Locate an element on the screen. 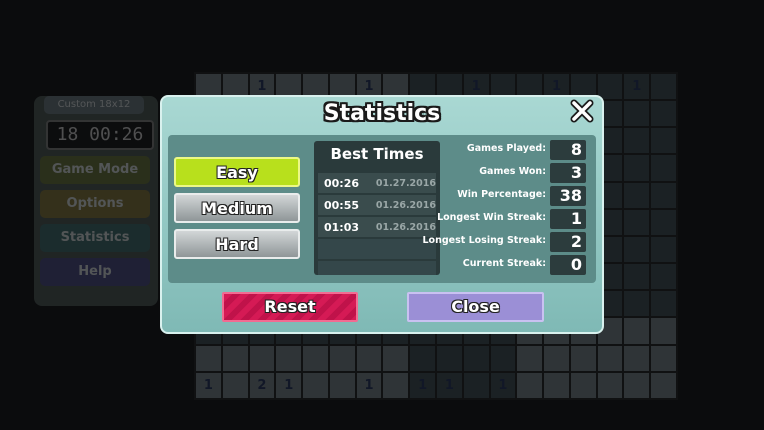  difficulty-easy-button: Easy is located at coordinates (237, 172).